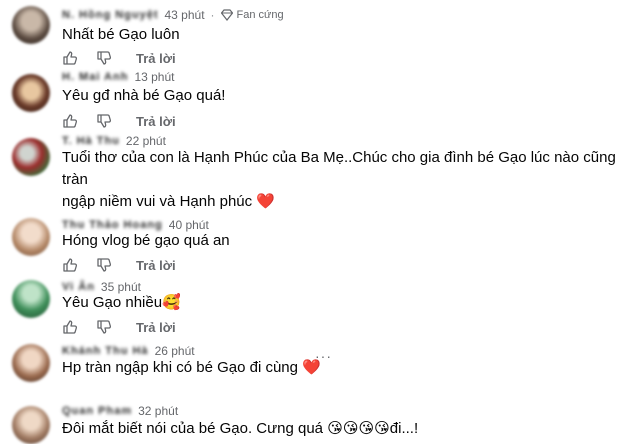 Image resolution: width=640 pixels, height=444 pixels. I want to click on comment-time: 13 phút, so click(154, 77).